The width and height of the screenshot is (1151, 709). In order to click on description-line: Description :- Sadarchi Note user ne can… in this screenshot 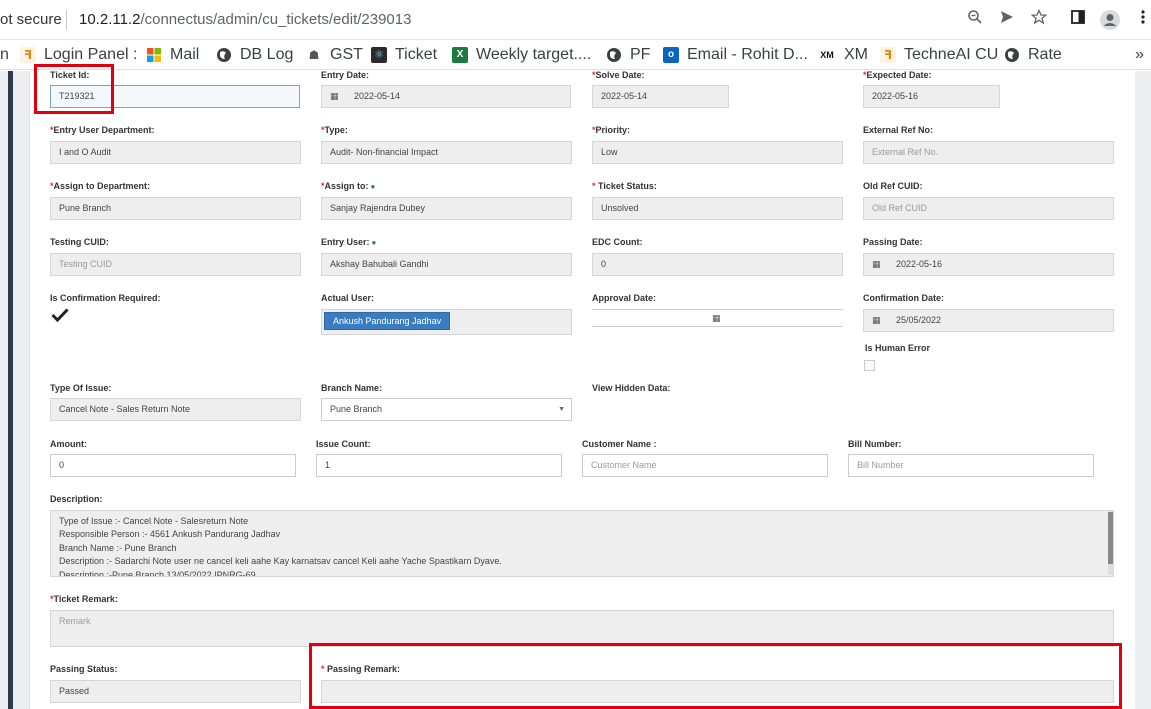, I will do `click(280, 561)`.